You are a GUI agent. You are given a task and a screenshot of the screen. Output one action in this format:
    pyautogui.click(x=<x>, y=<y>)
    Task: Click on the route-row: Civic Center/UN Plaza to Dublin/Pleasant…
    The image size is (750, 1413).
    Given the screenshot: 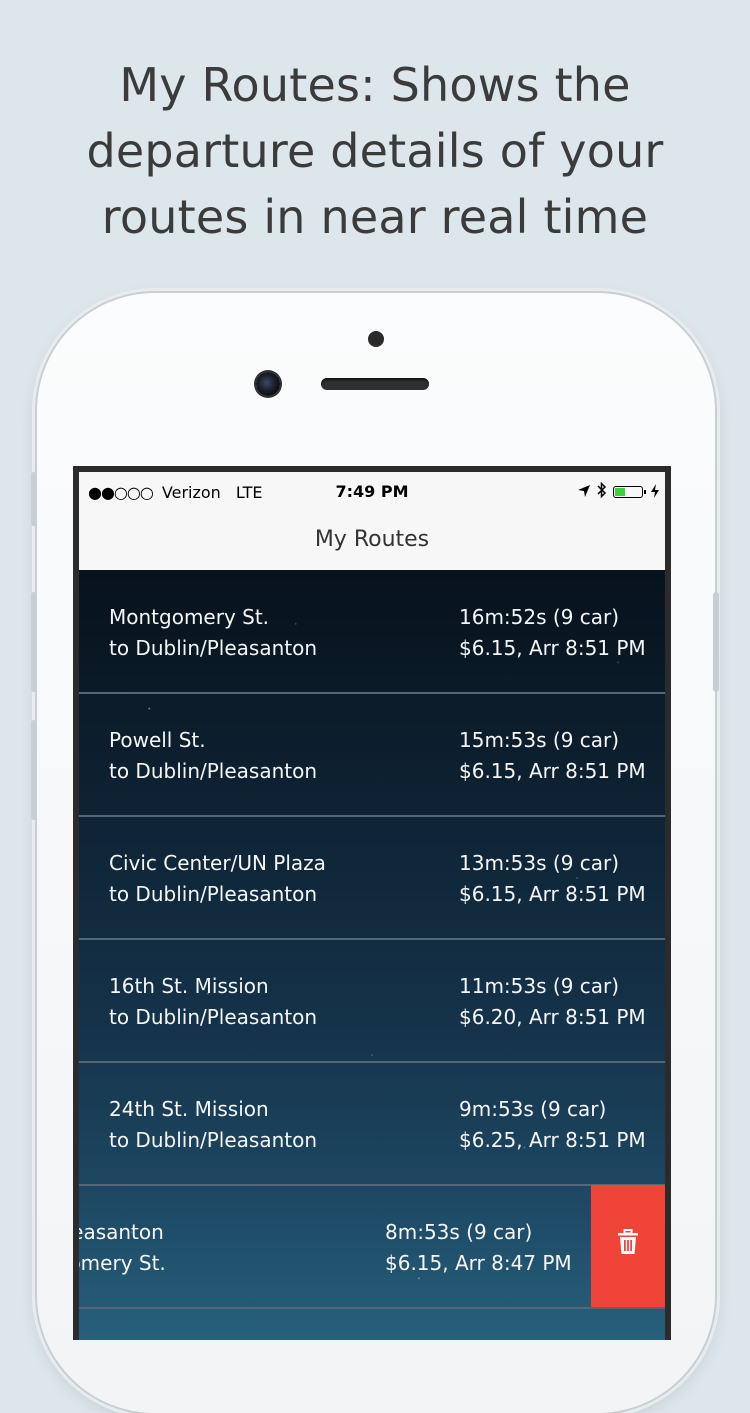 What is the action you would take?
    pyautogui.click(x=372, y=878)
    